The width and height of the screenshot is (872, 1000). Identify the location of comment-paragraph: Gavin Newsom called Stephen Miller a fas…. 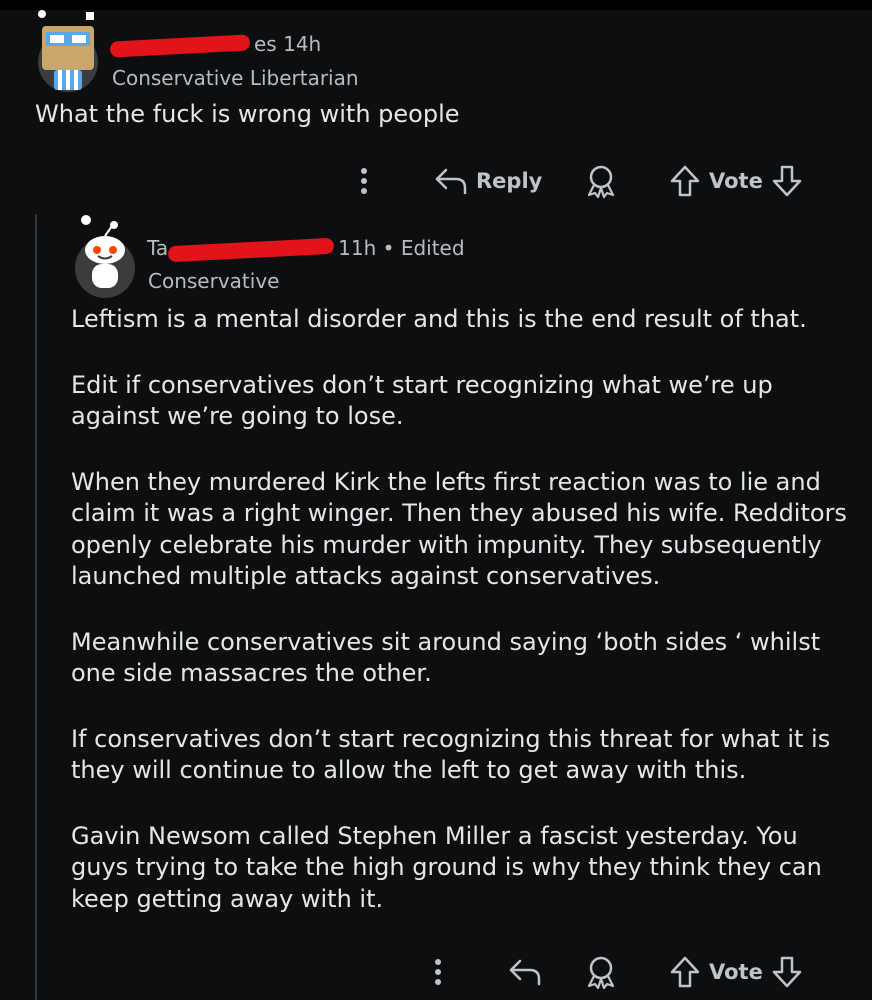
(446, 867).